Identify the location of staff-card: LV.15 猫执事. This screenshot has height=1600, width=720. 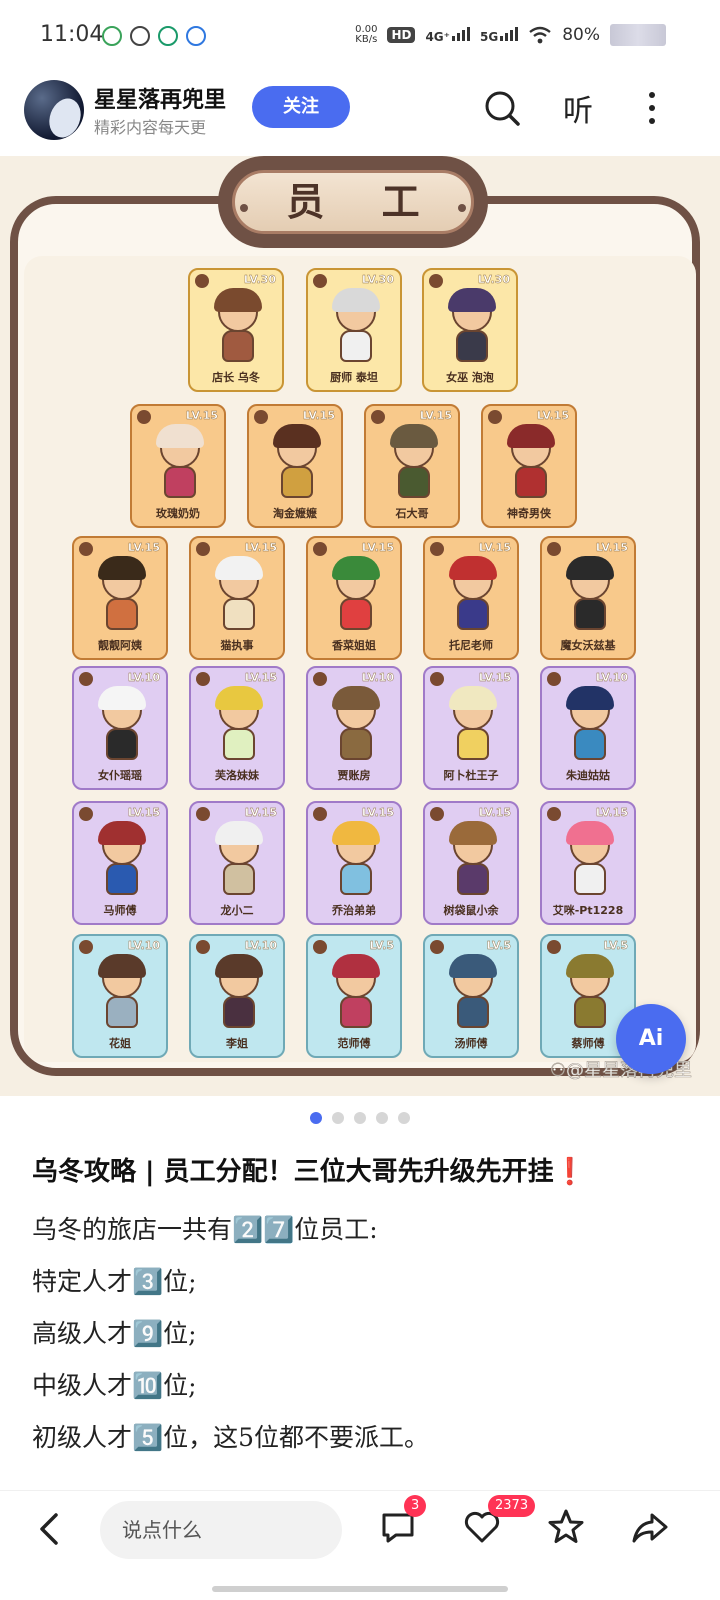
(237, 598).